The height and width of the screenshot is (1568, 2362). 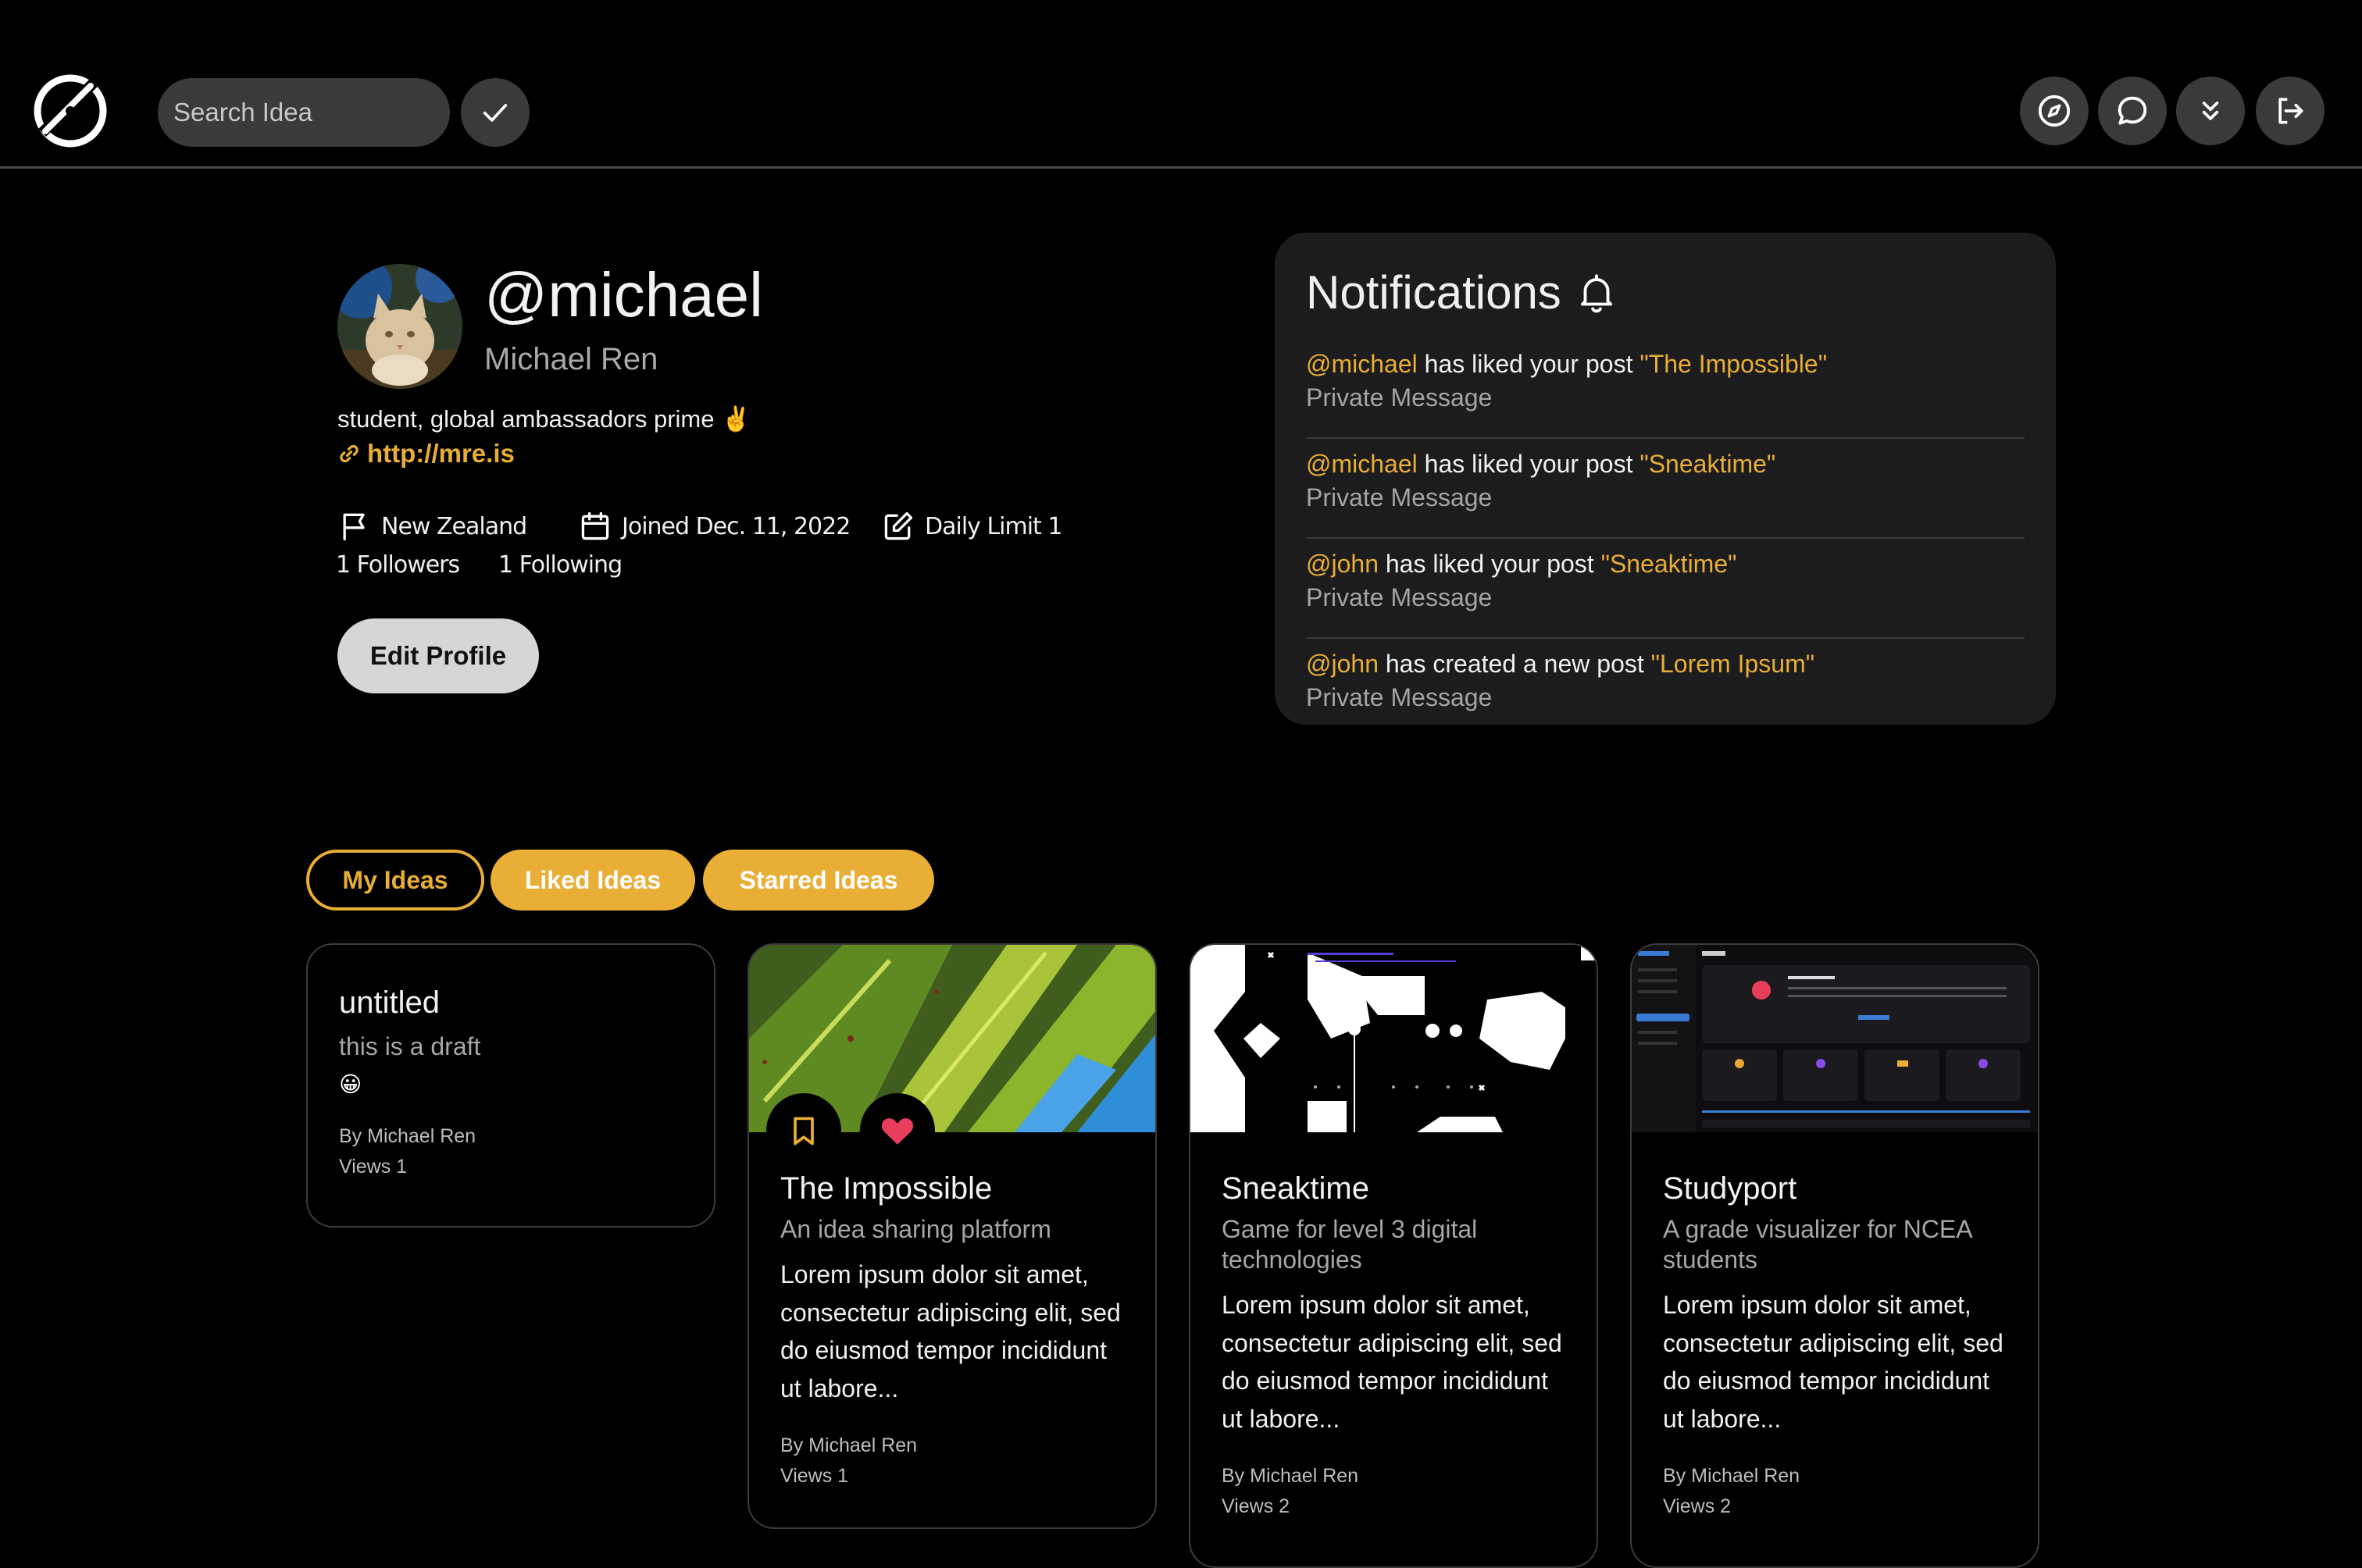 I want to click on top-navbar, so click(x=1181, y=84).